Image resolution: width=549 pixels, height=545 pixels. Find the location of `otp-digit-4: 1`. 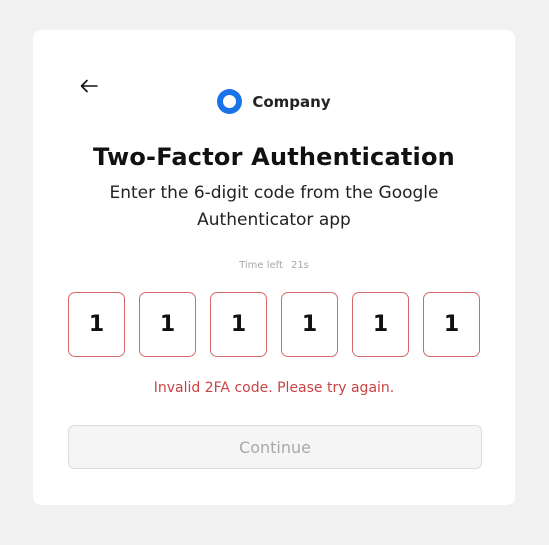

otp-digit-4: 1 is located at coordinates (309, 324).